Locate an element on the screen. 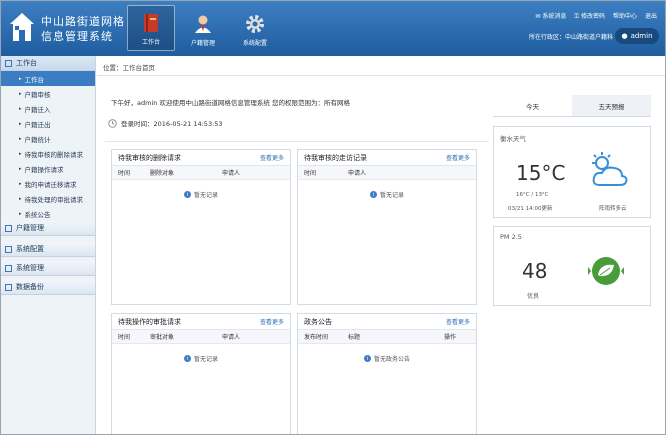  sidebar-section-household: 户籍管理 is located at coordinates (48, 228).